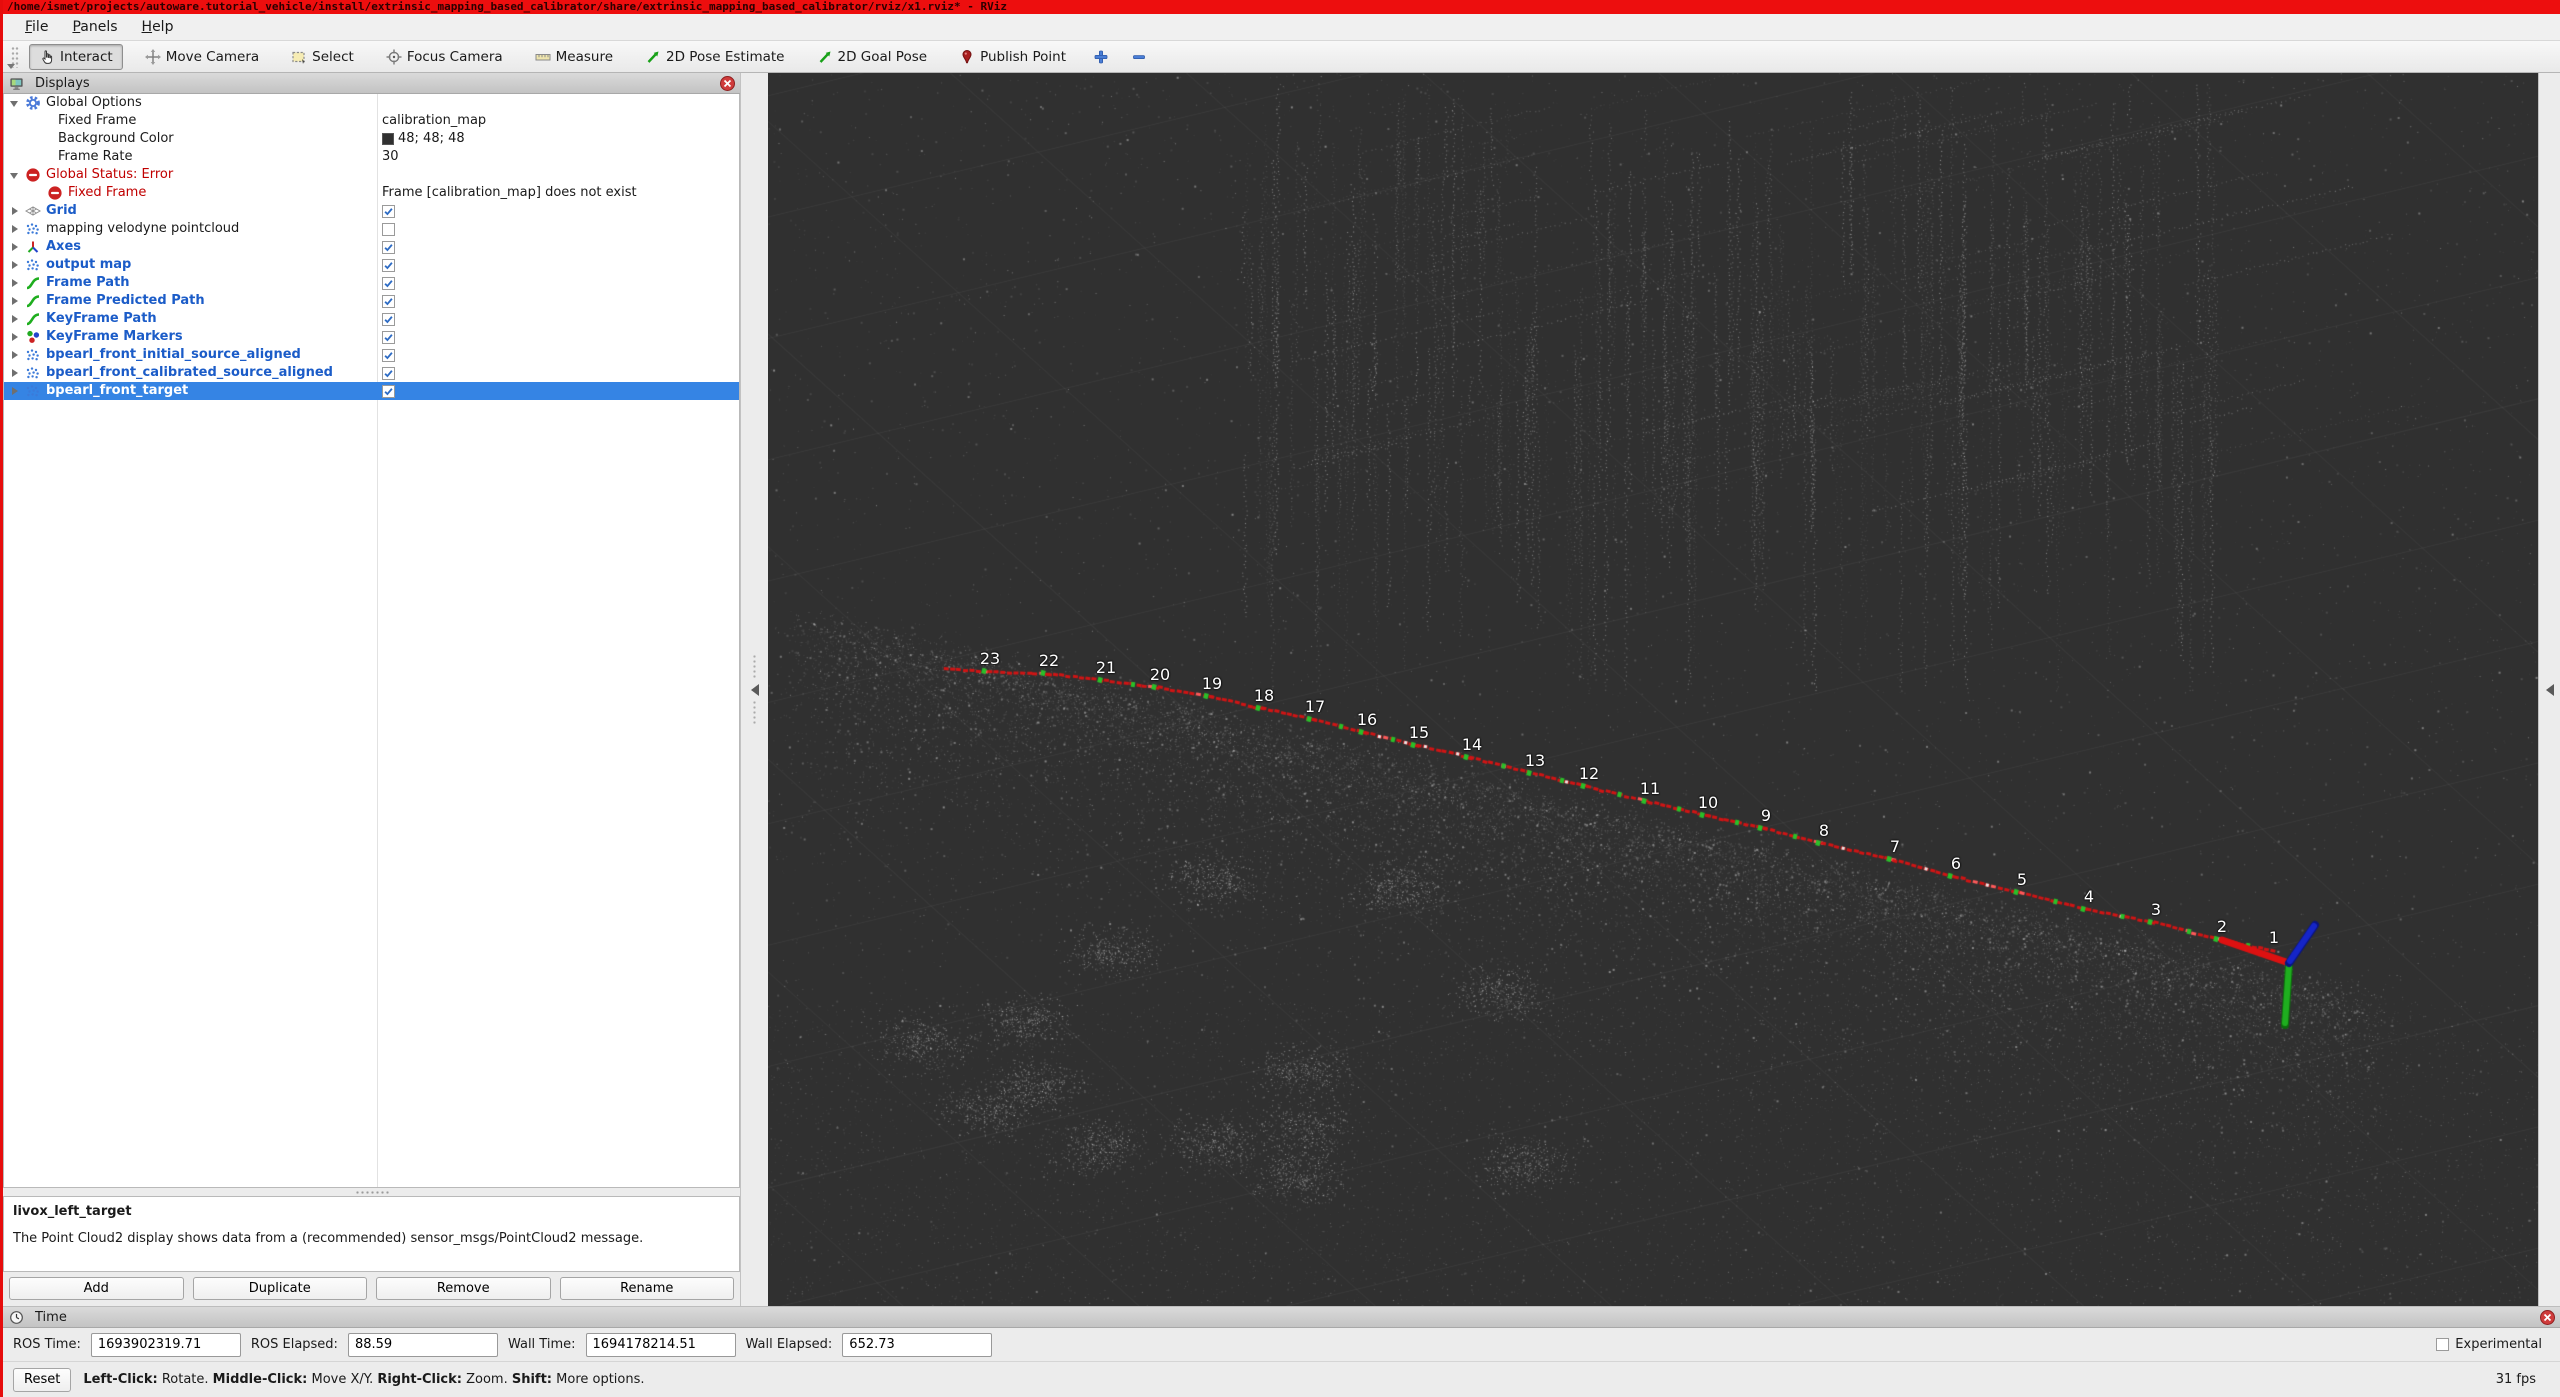  I want to click on tree-row-global-options: Global Options, so click(371, 103).